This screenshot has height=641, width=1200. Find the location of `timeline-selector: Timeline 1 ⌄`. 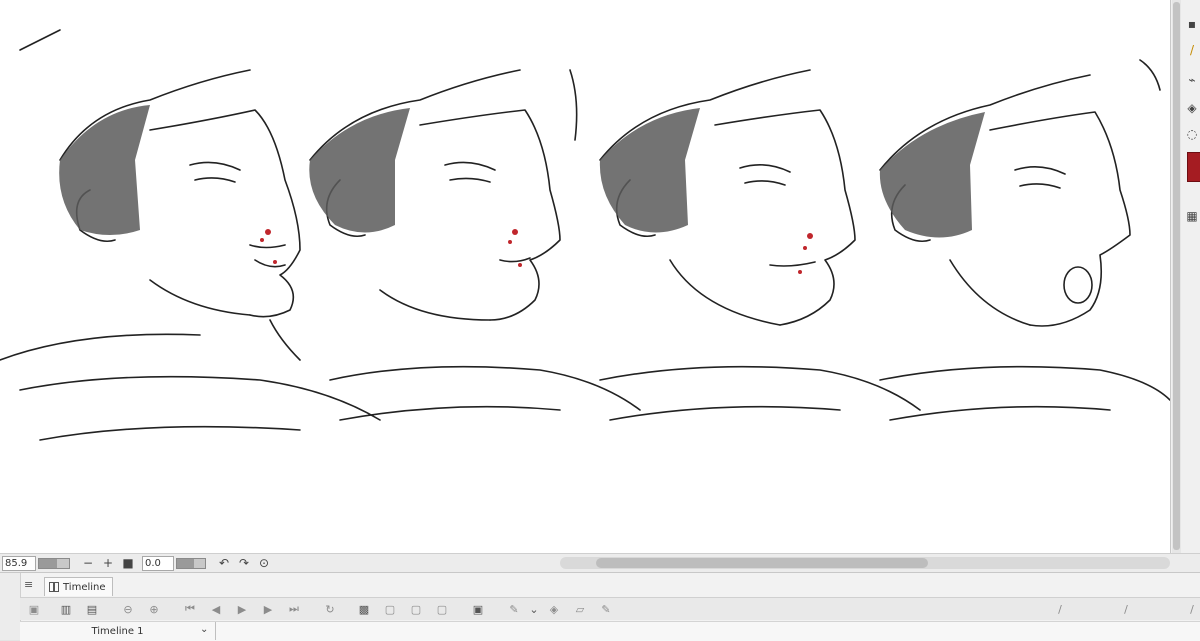

timeline-selector: Timeline 1 ⌄ is located at coordinates (118, 631).